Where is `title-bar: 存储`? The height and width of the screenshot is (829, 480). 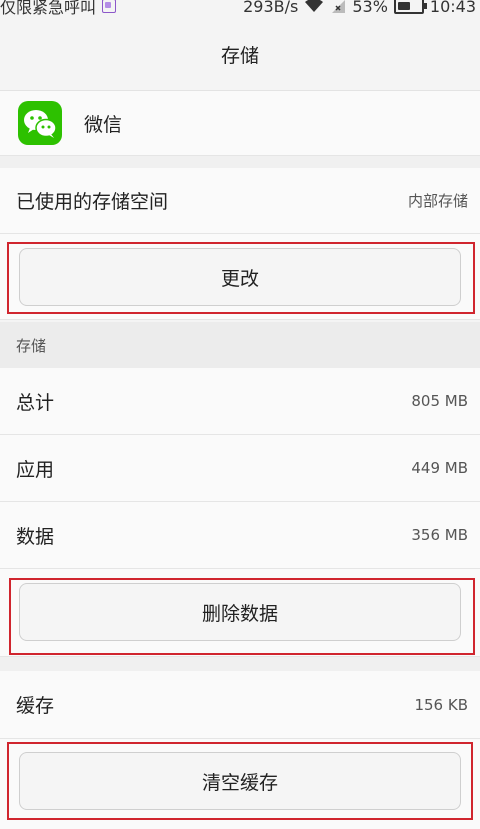 title-bar: 存储 is located at coordinates (240, 54).